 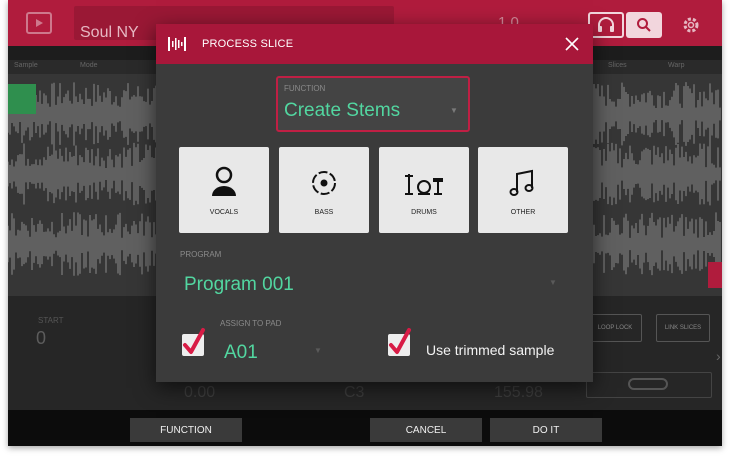 What do you see at coordinates (718, 356) in the screenshot?
I see `chevron-right-icon: ›` at bounding box center [718, 356].